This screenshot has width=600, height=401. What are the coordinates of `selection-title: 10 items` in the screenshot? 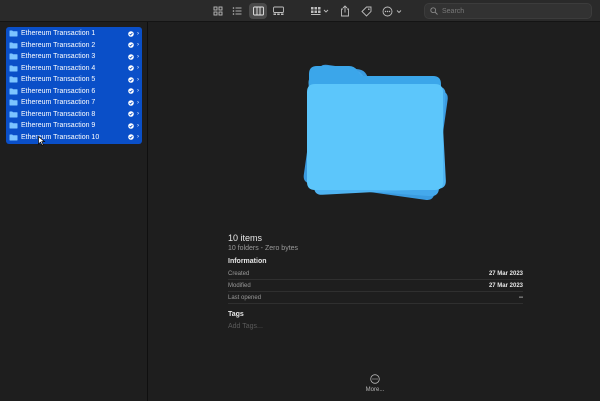 It's located at (245, 238).